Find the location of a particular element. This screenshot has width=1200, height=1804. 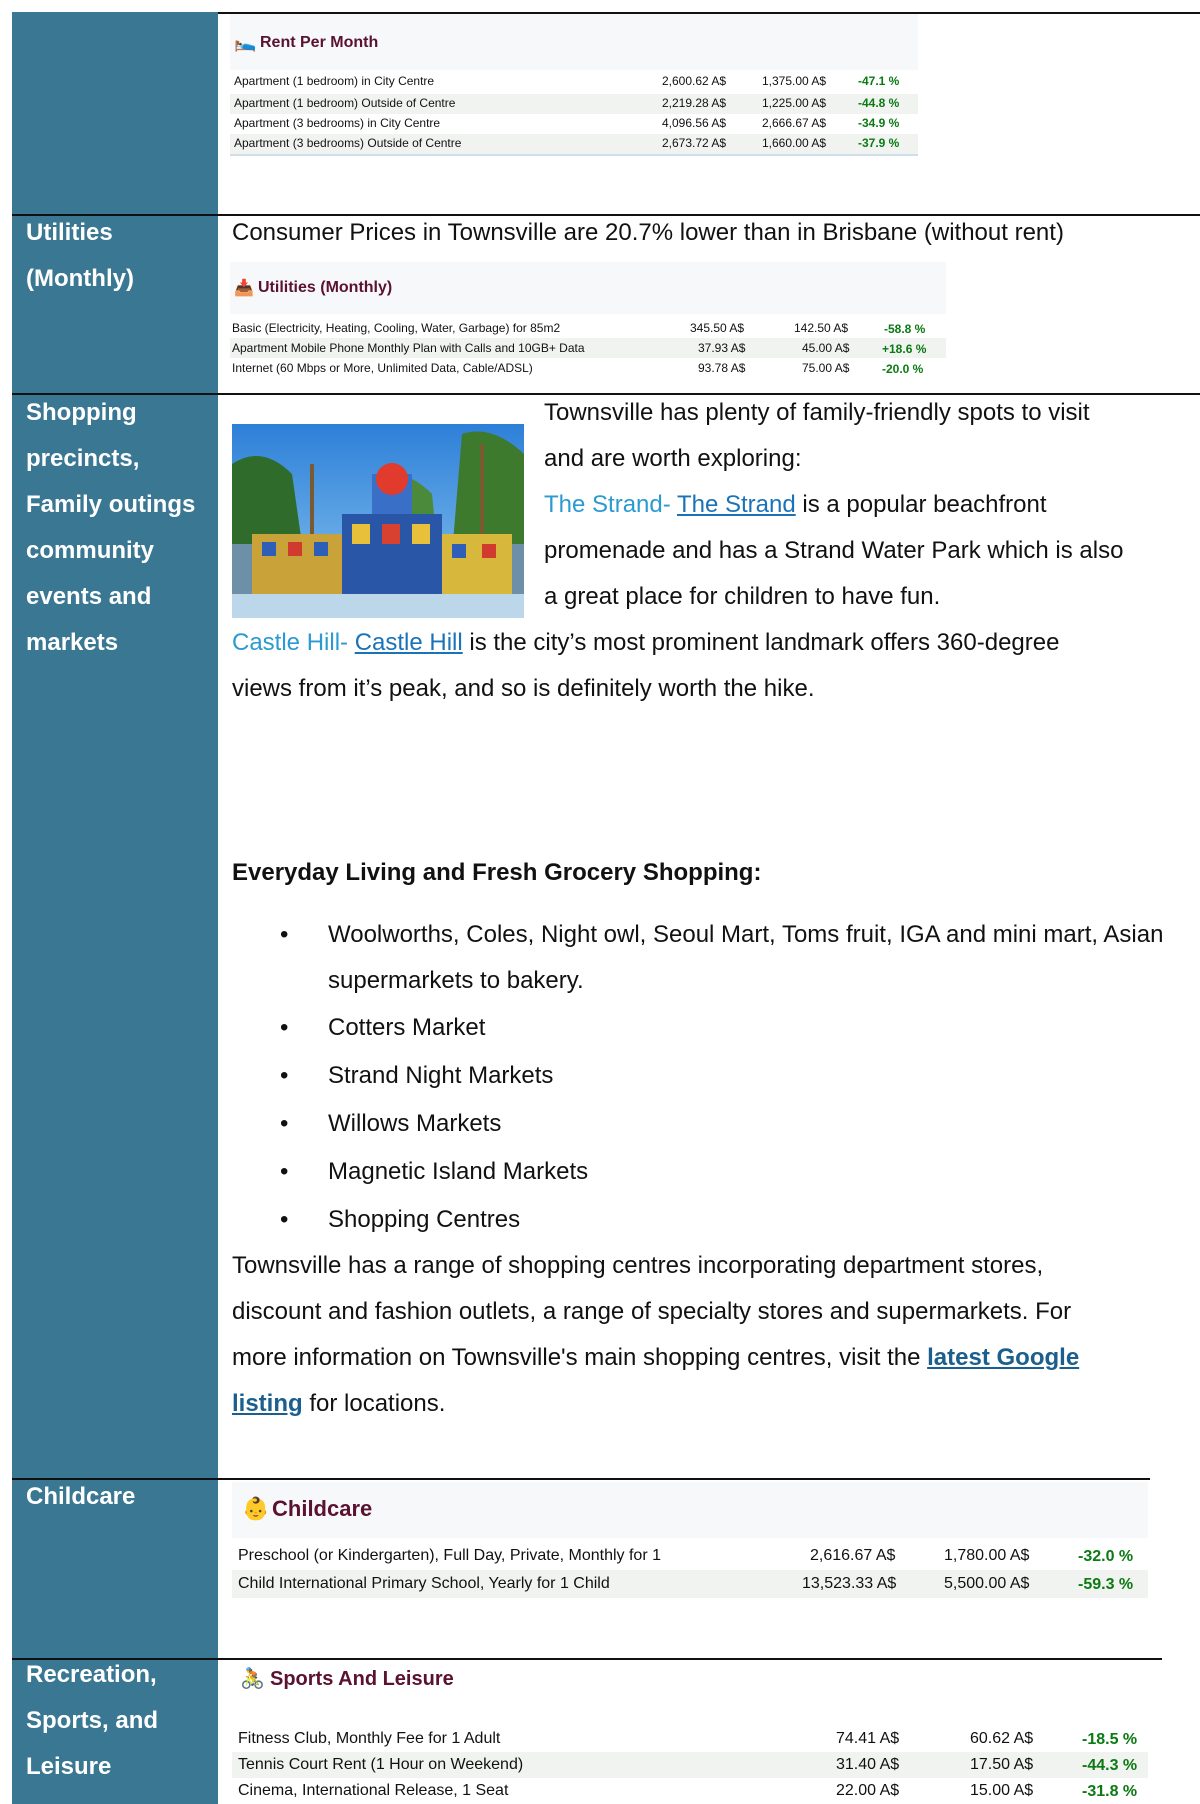

bicycle-icon: 🚴 is located at coordinates (252, 1679).